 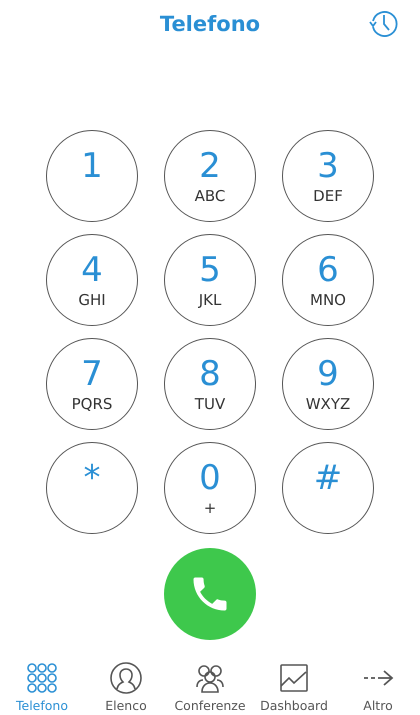 What do you see at coordinates (92, 384) in the screenshot?
I see `dial-key: 7 PQRS` at bounding box center [92, 384].